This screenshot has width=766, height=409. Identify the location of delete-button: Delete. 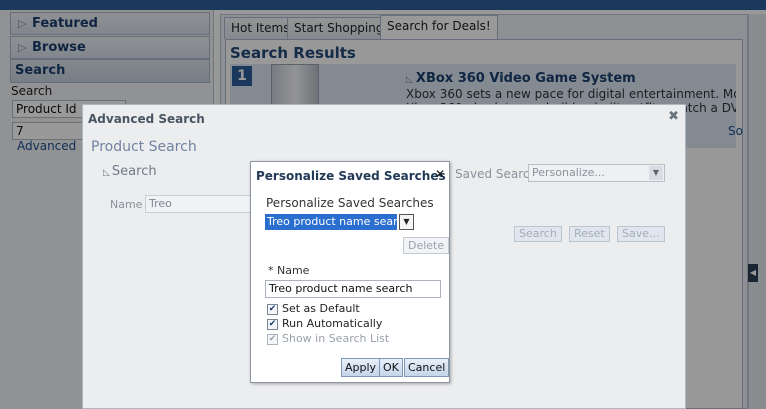
(426, 245).